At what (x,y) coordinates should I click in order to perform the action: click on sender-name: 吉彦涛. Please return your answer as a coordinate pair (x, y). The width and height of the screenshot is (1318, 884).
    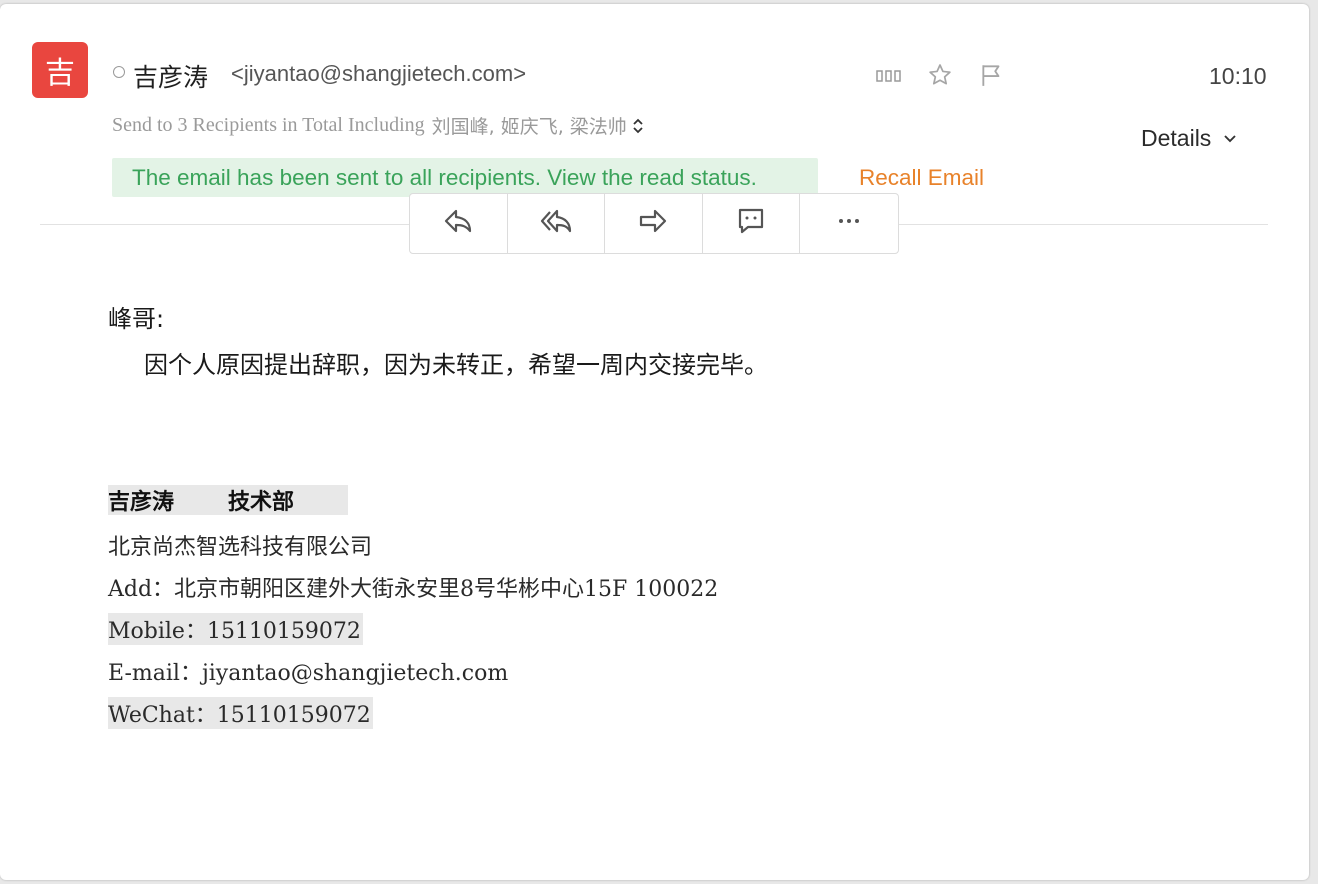
    Looking at the image, I should click on (170, 76).